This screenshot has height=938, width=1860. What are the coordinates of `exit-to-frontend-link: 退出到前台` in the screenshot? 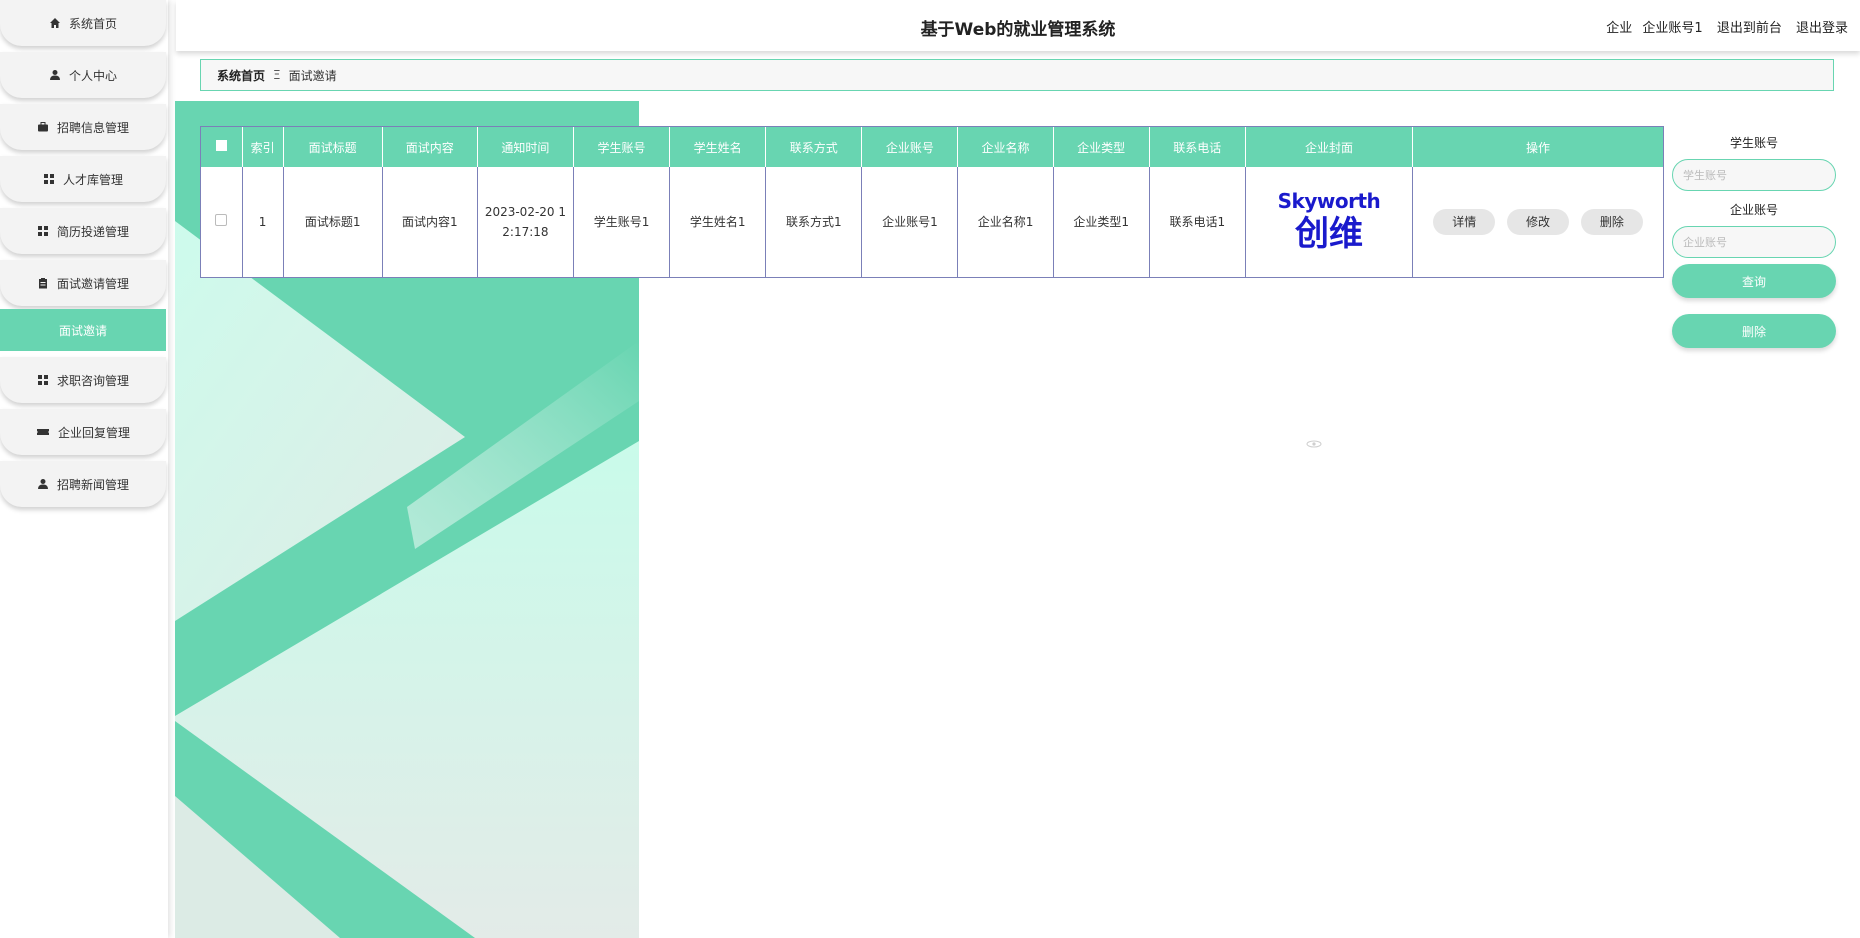 It's located at (1749, 28).